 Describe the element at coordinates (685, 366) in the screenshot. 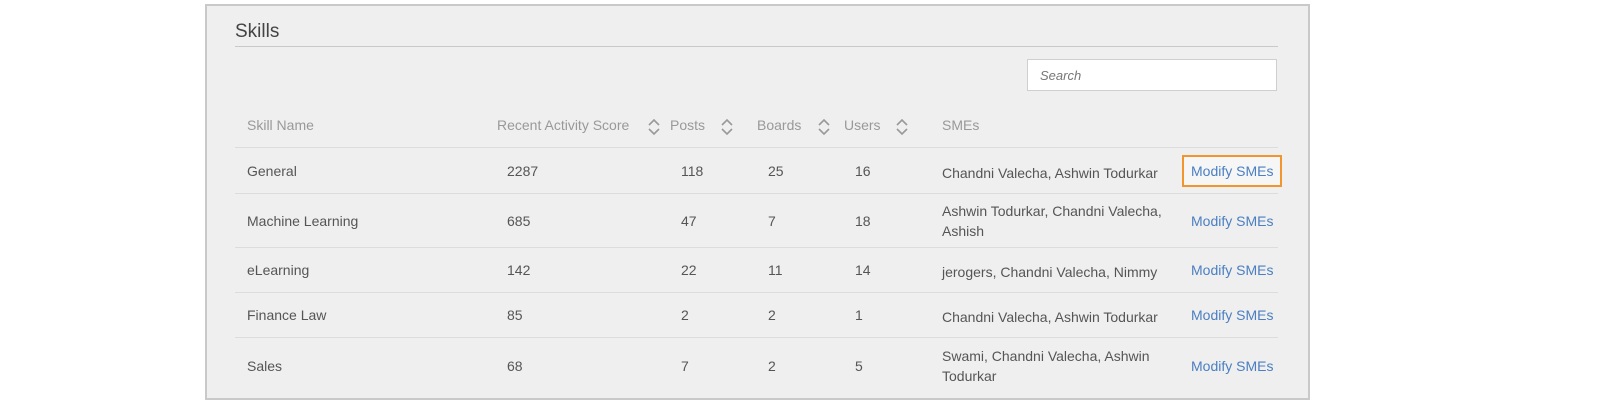

I see `posts-cell: 7` at that location.